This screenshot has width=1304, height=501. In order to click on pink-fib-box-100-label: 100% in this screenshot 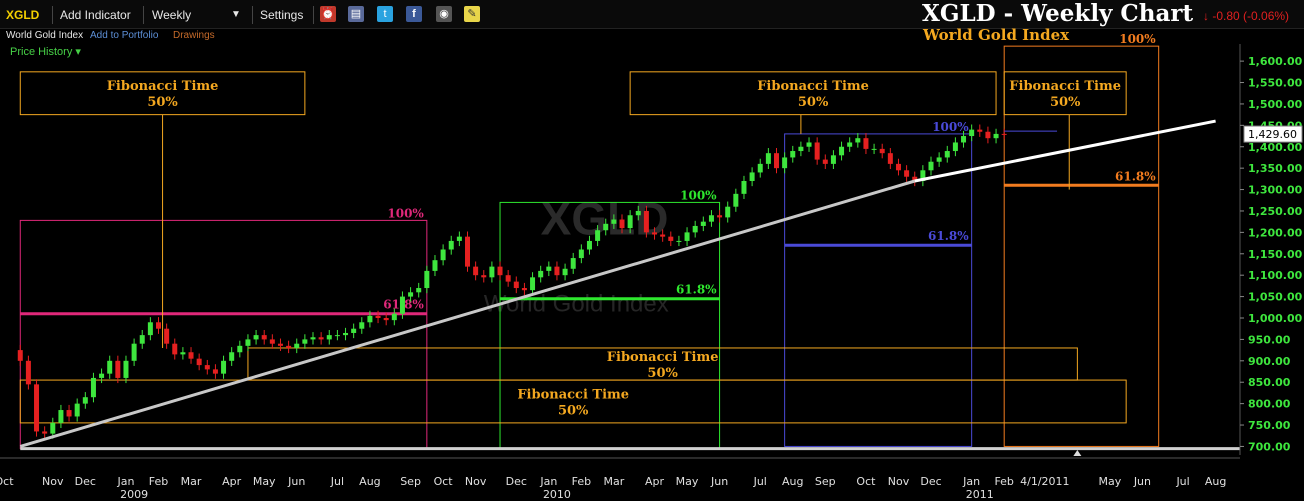, I will do `click(405, 213)`.